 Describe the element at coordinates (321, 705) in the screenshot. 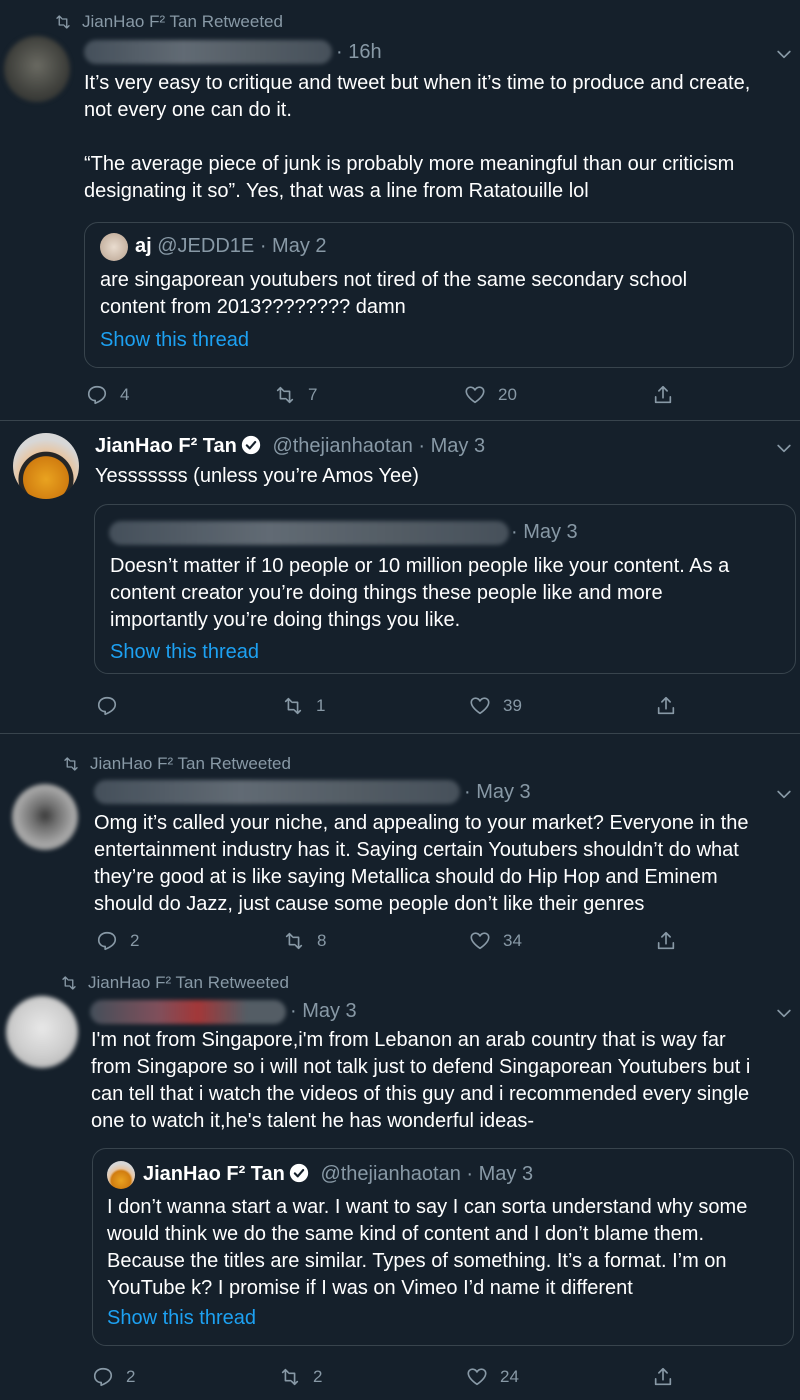

I see `retweet-count: 1` at that location.